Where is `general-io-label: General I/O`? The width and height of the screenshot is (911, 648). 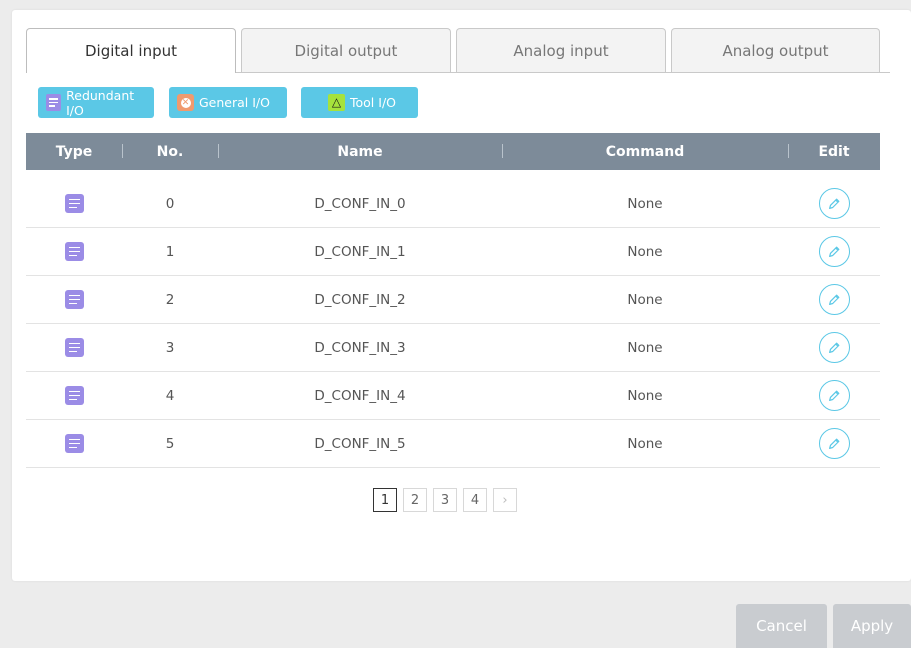
general-io-label: General I/O is located at coordinates (234, 102).